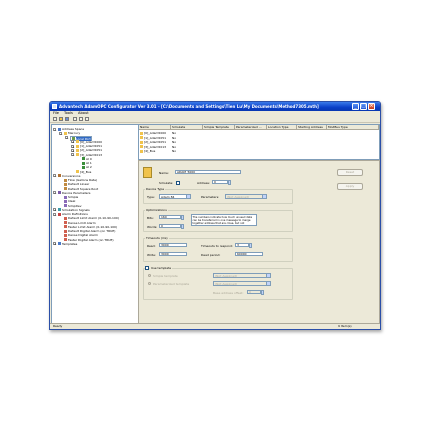  What do you see at coordinates (259, 133) in the screenshot?
I see `list-row: [0]_Adam5000 No` at bounding box center [259, 133].